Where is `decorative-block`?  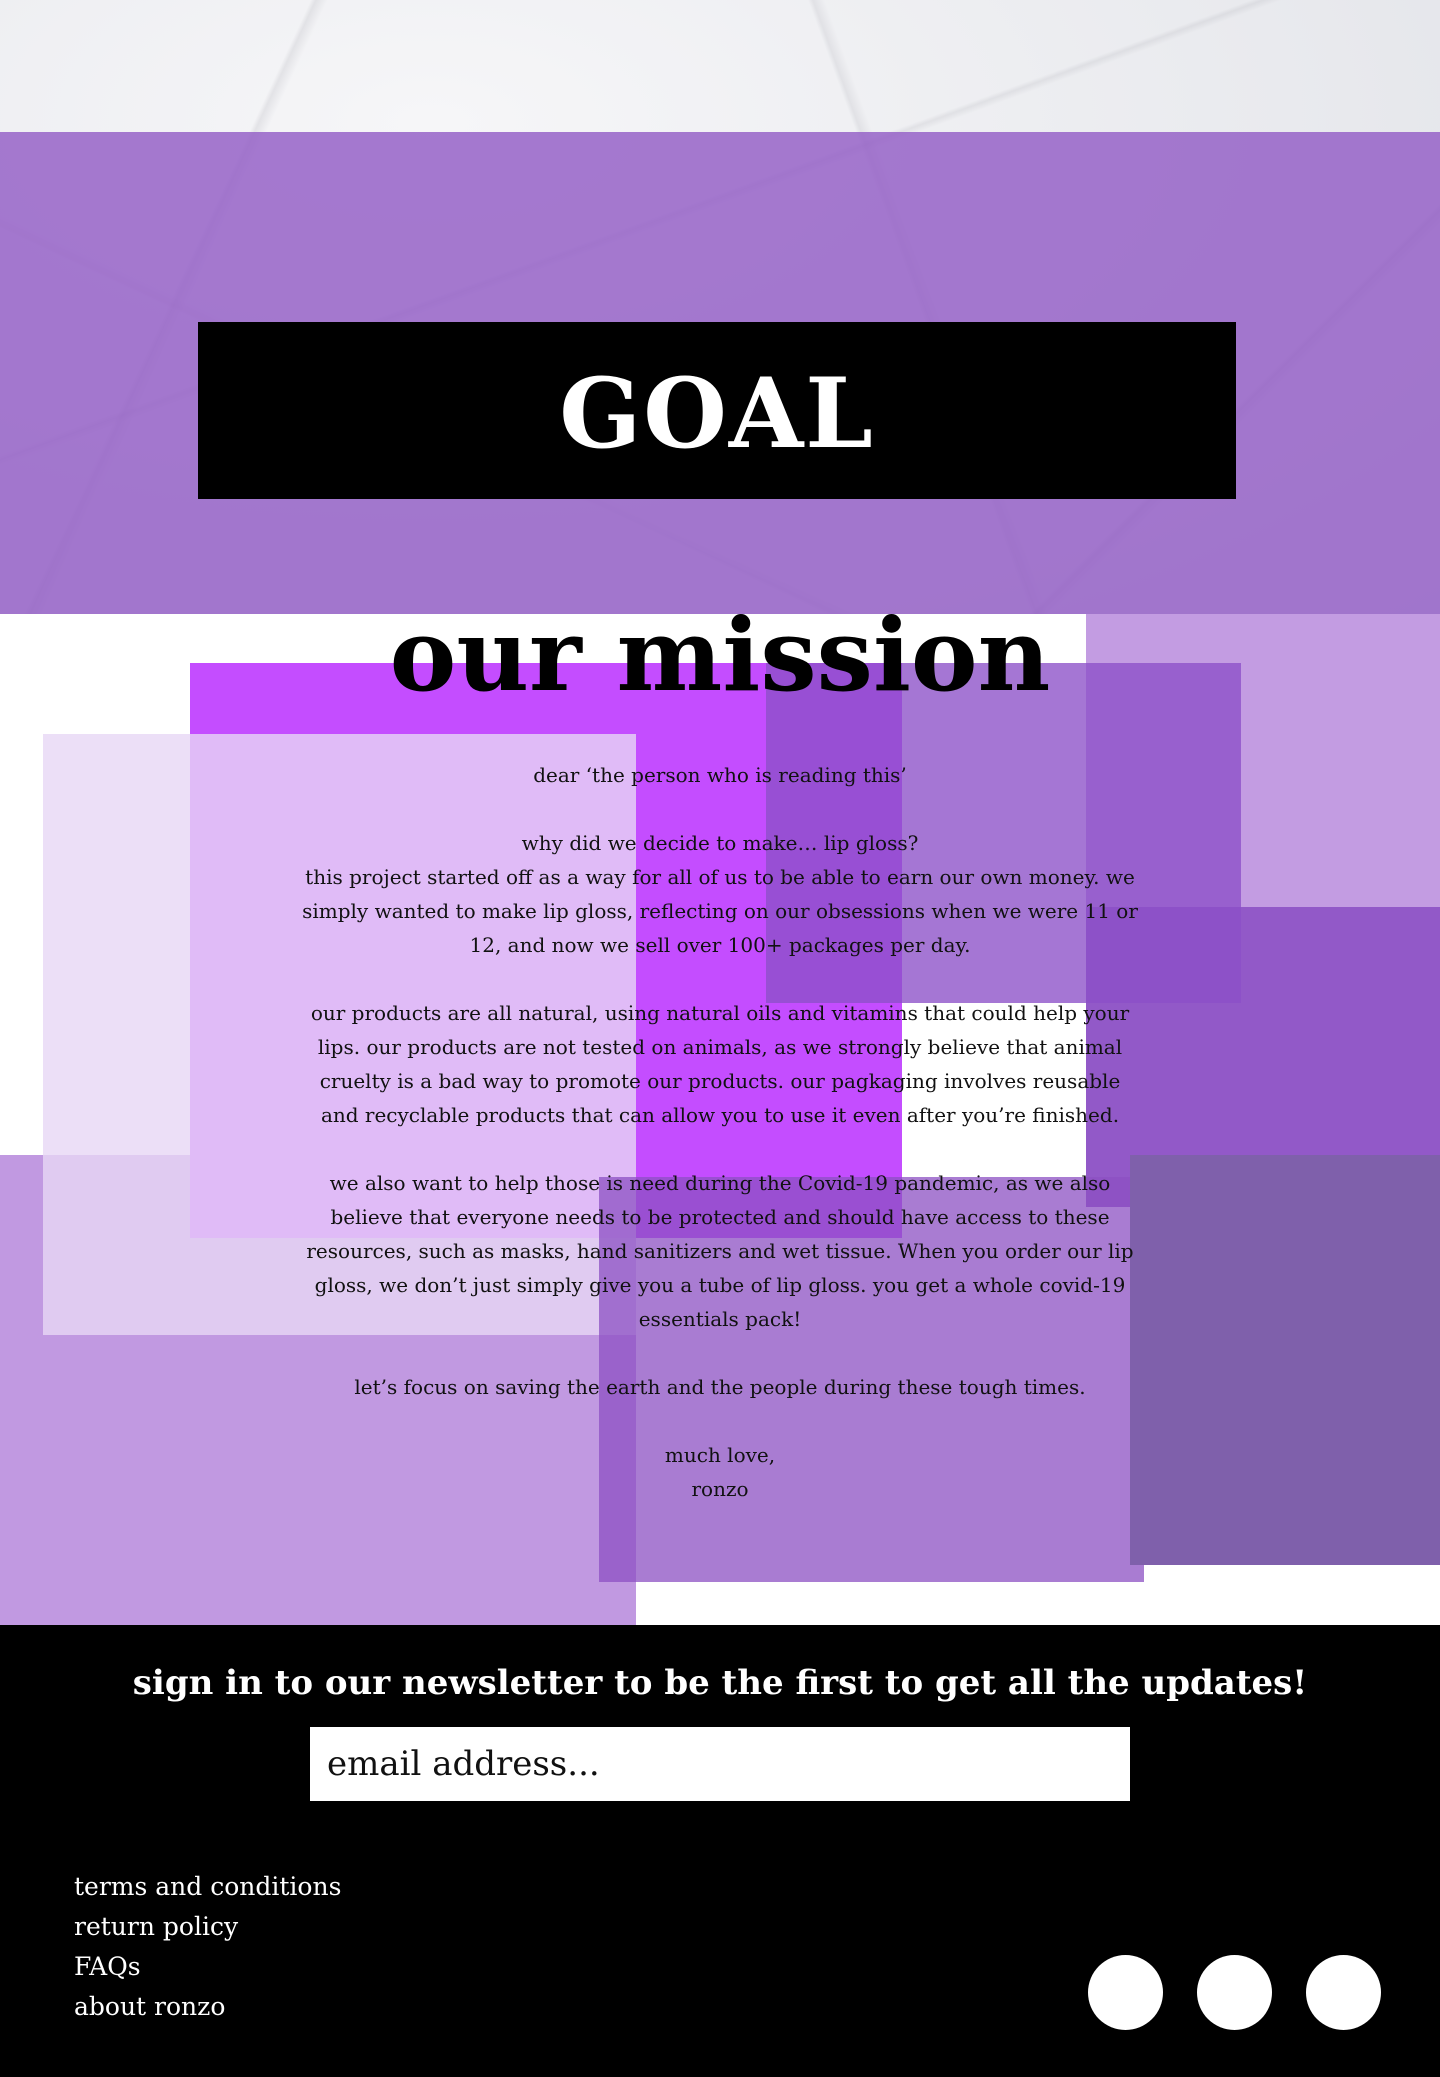
decorative-block is located at coordinates (1285, 1360).